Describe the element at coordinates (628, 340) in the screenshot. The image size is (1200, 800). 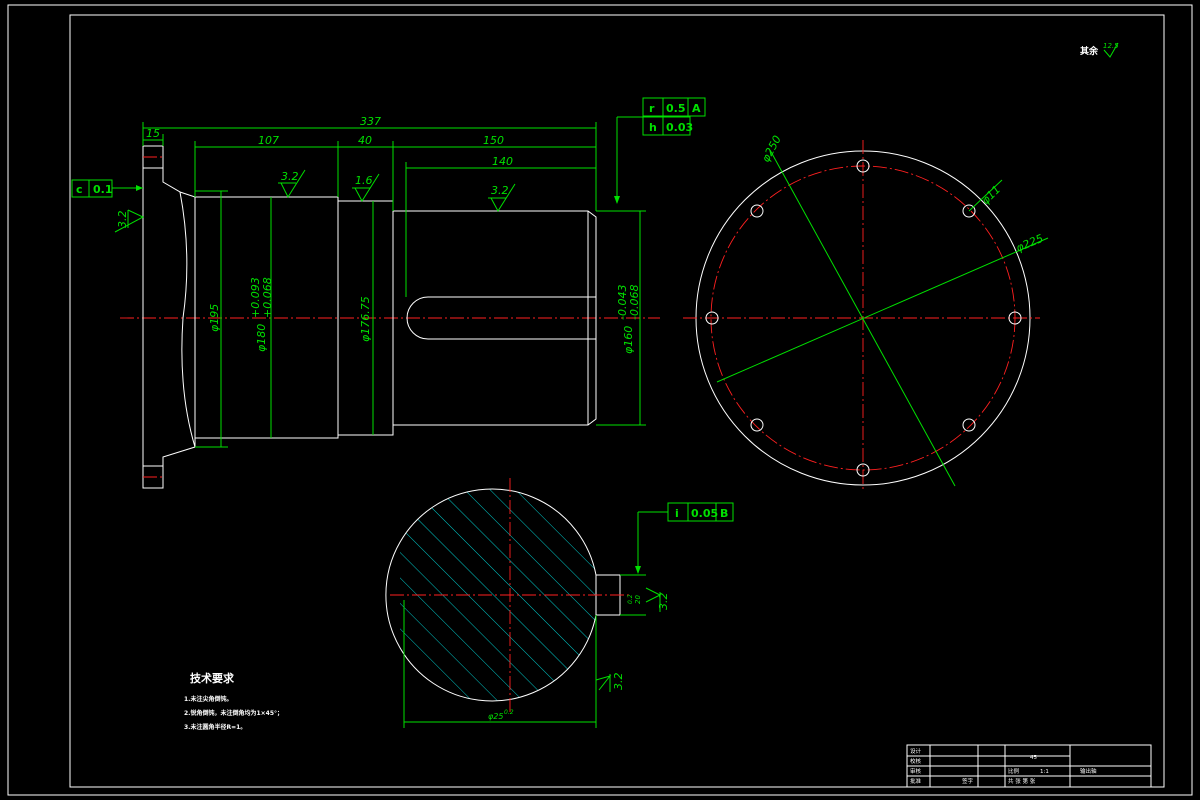
I see `dim-dia-160-text: φ160` at that location.